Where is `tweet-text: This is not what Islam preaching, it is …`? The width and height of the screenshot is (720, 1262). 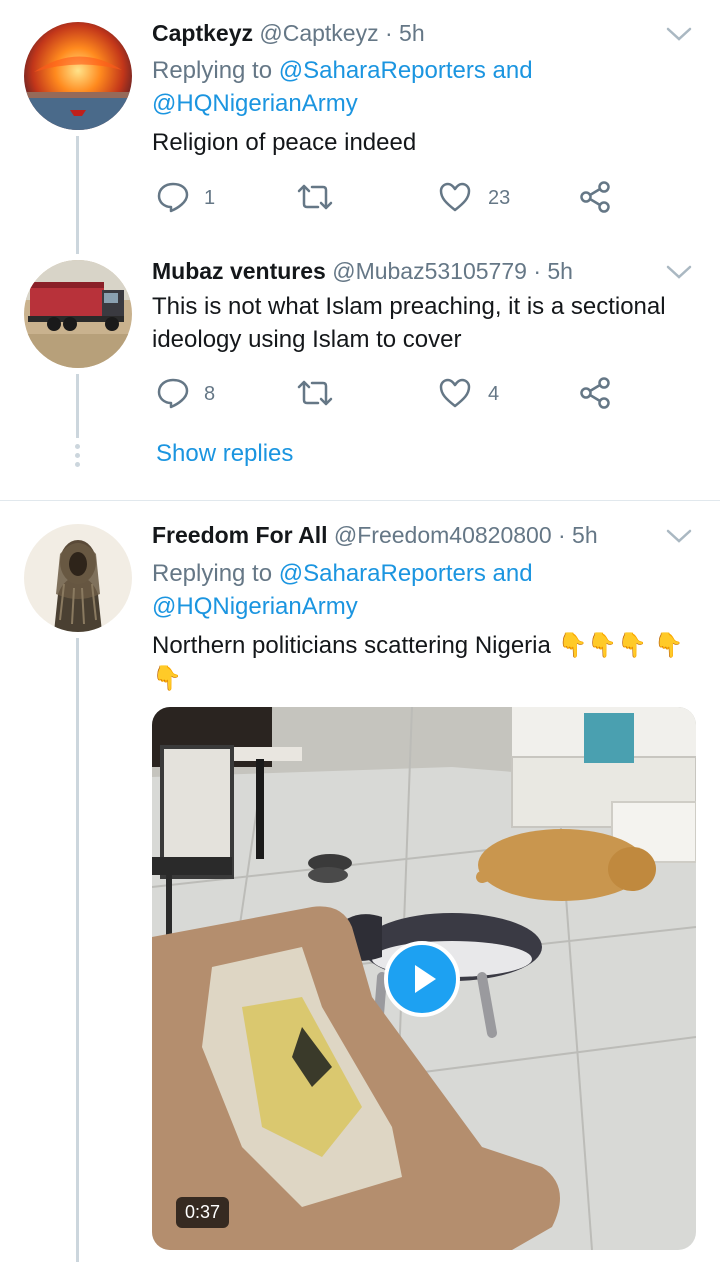
tweet-text: This is not what Islam preaching, it is … is located at coordinates (409, 323).